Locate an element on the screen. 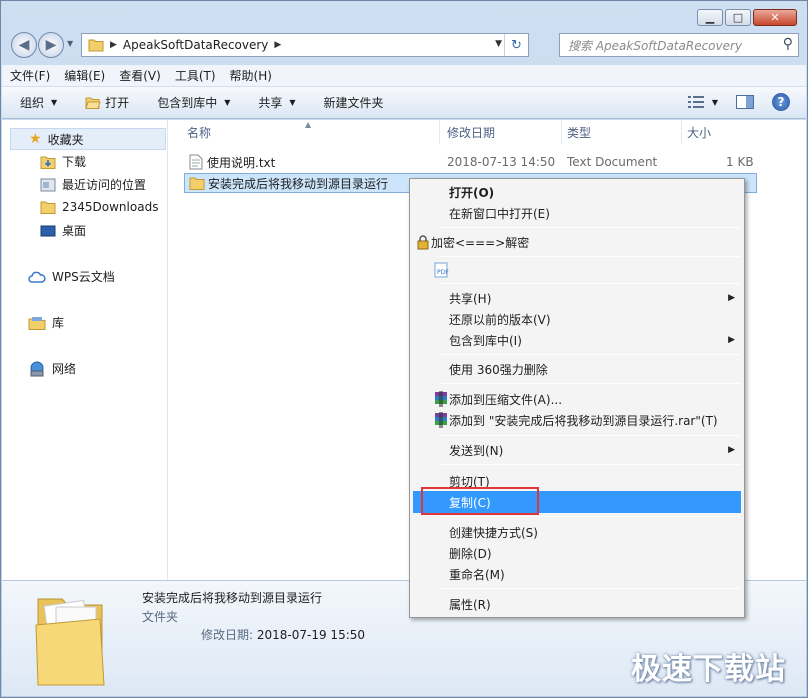 The height and width of the screenshot is (698, 808). menu-item-include-library: 包含到库中(I) ▶ is located at coordinates (577, 340).